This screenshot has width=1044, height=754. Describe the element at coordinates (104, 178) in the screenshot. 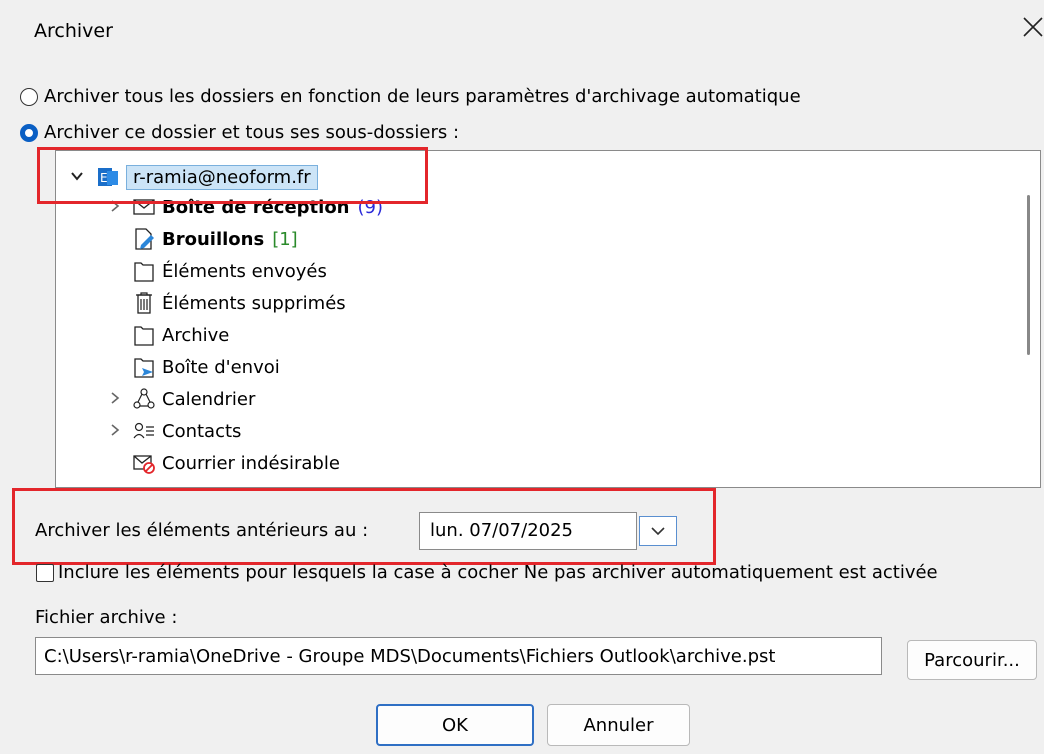

I see `svg-text: E` at that location.